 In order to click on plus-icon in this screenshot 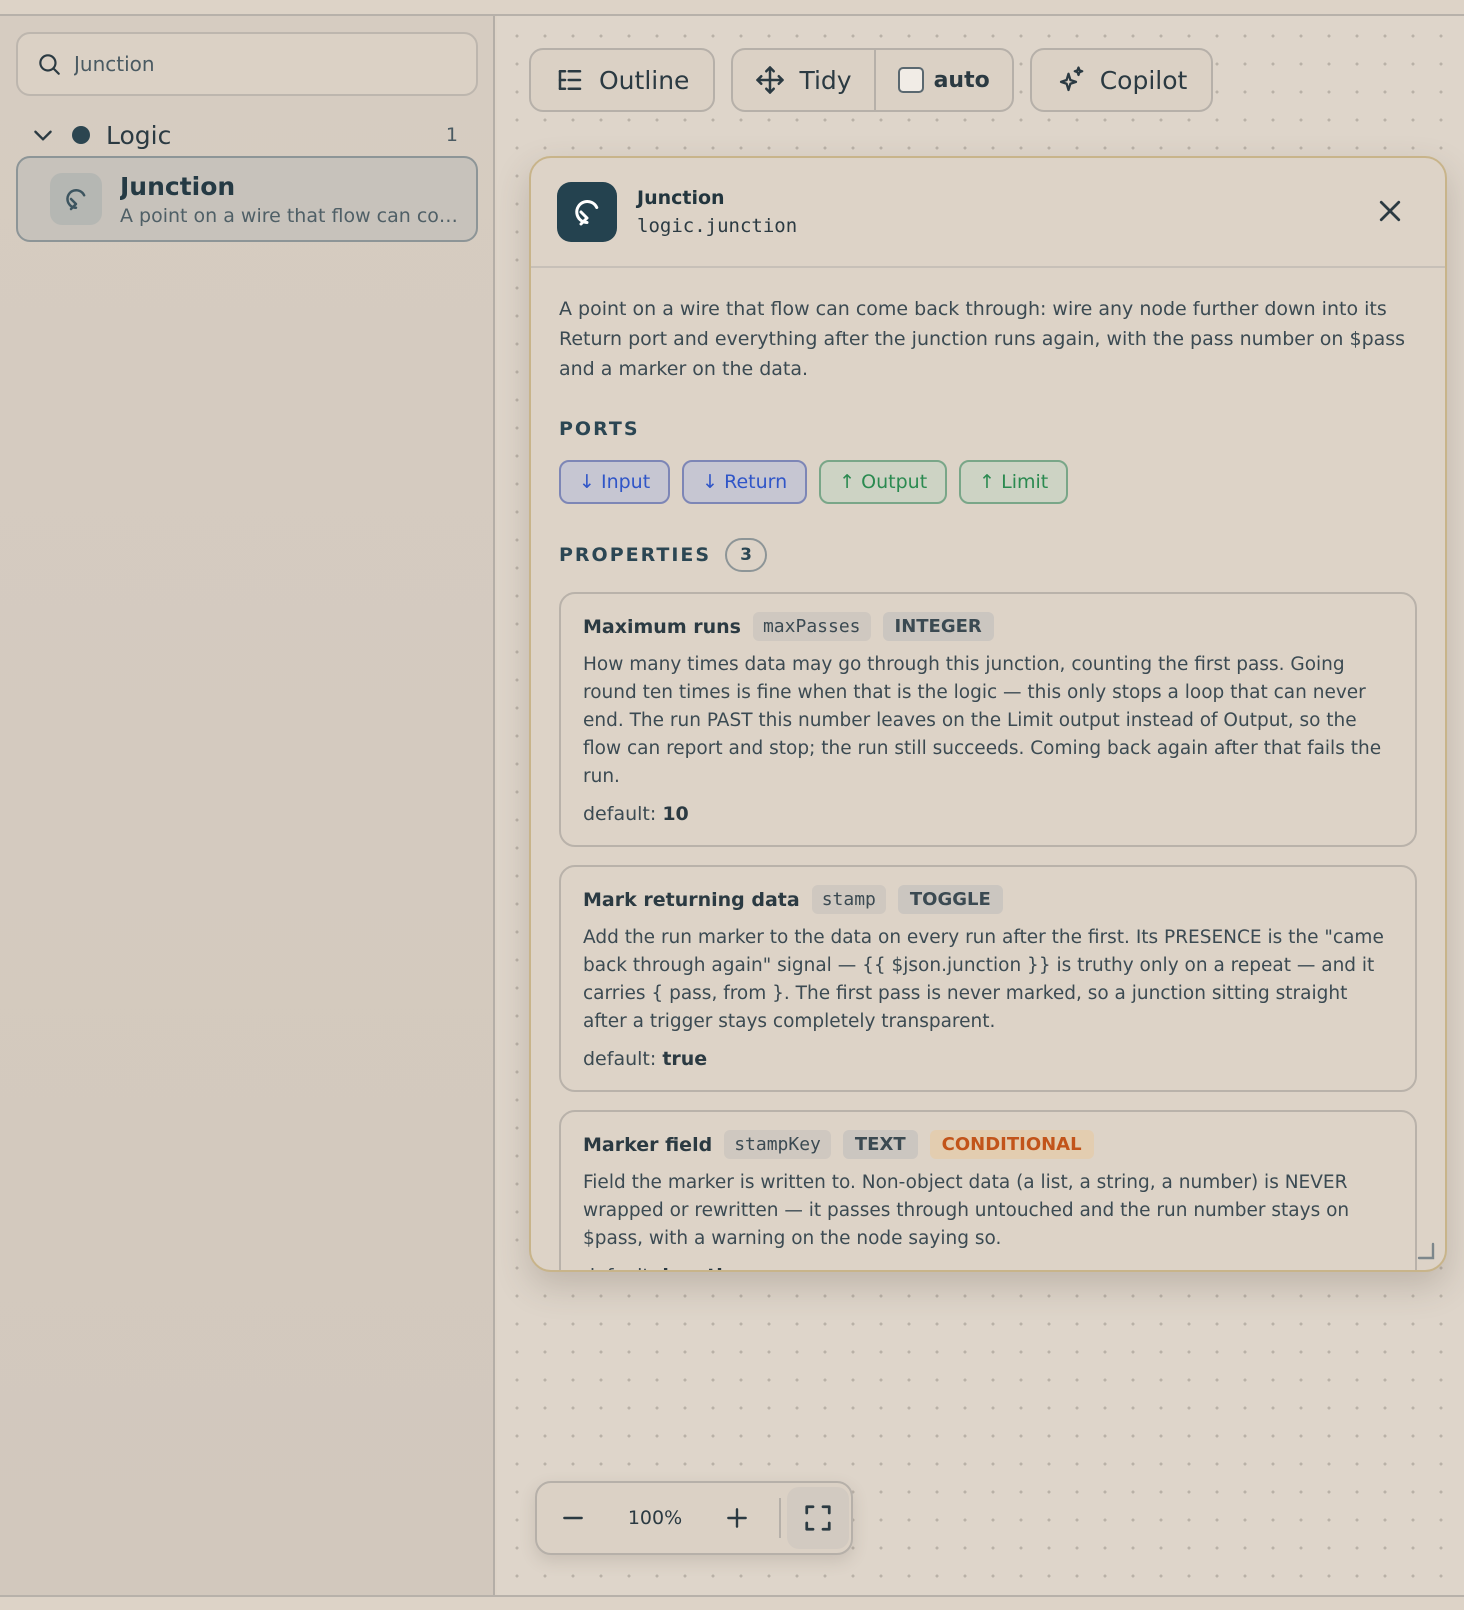, I will do `click(737, 1518)`.